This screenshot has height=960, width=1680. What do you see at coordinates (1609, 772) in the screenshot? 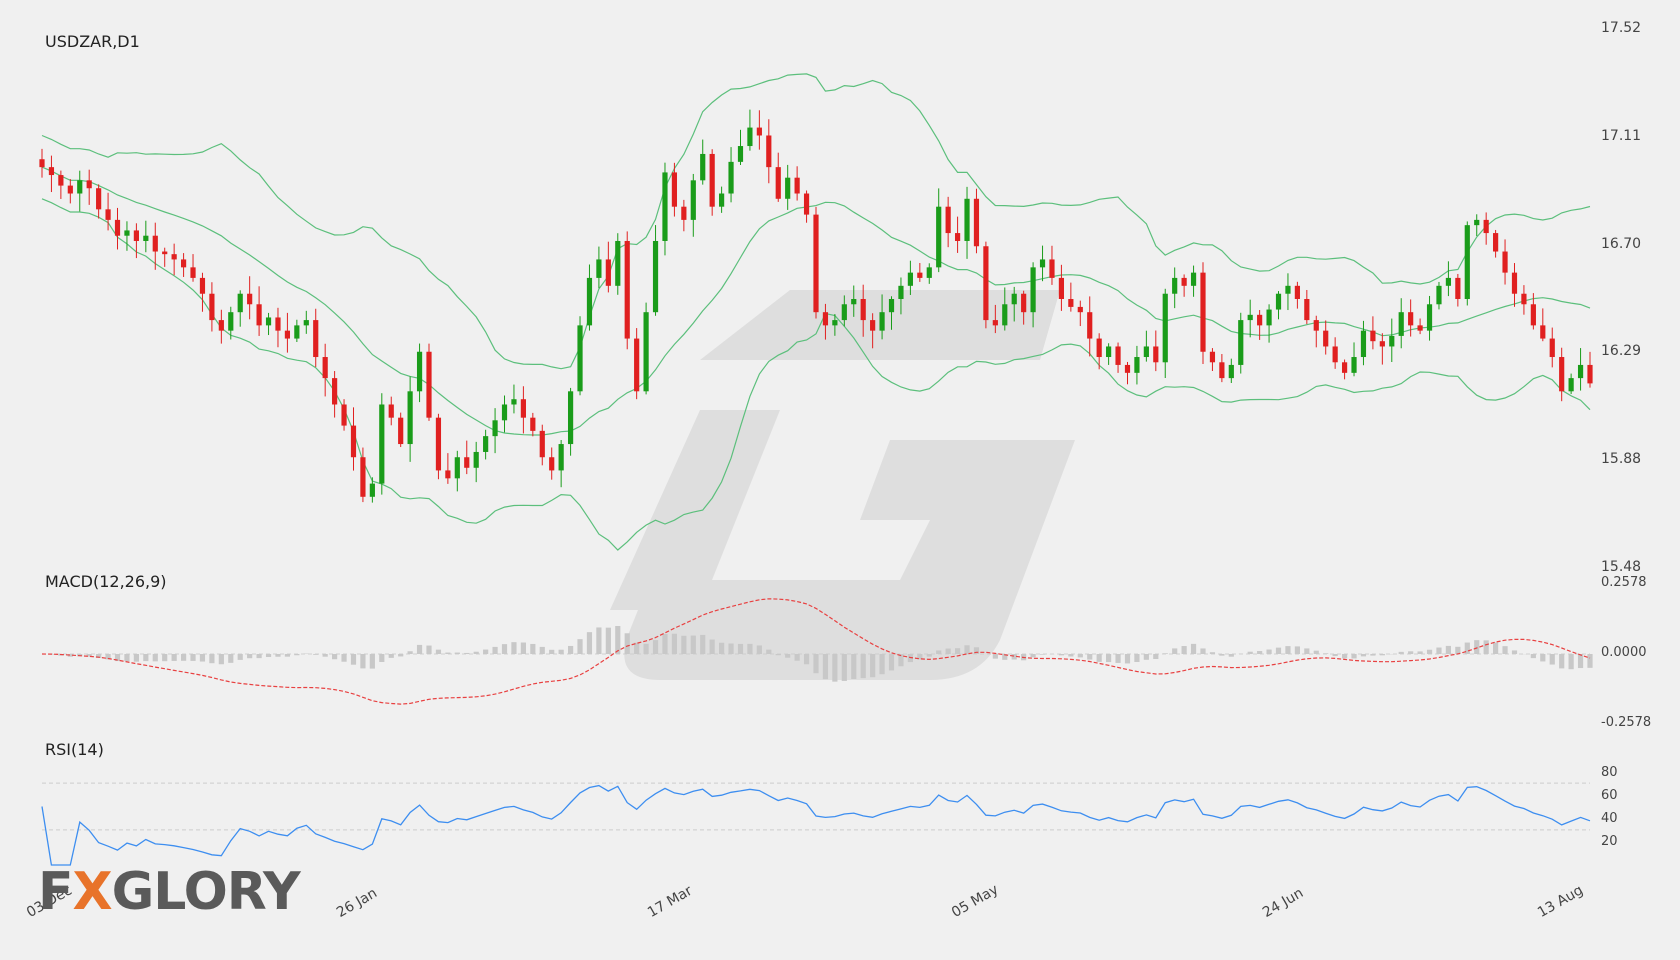
I see `rsi-tick: 80` at bounding box center [1609, 772].